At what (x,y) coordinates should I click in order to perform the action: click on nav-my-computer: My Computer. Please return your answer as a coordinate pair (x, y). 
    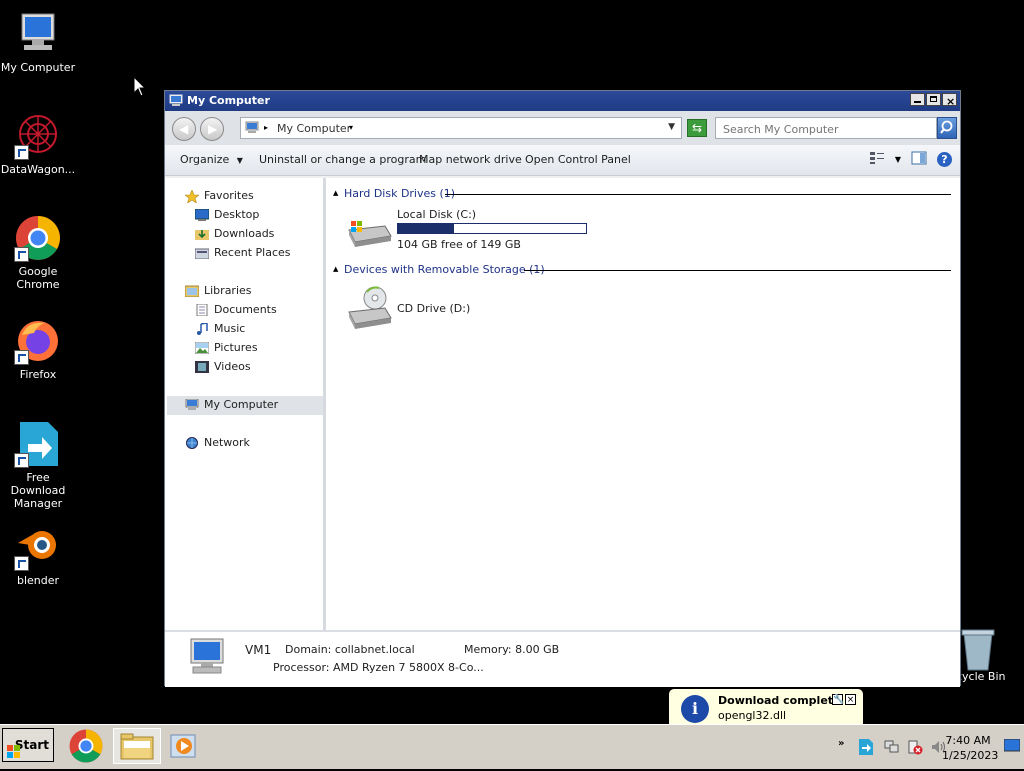
    Looking at the image, I should click on (231, 405).